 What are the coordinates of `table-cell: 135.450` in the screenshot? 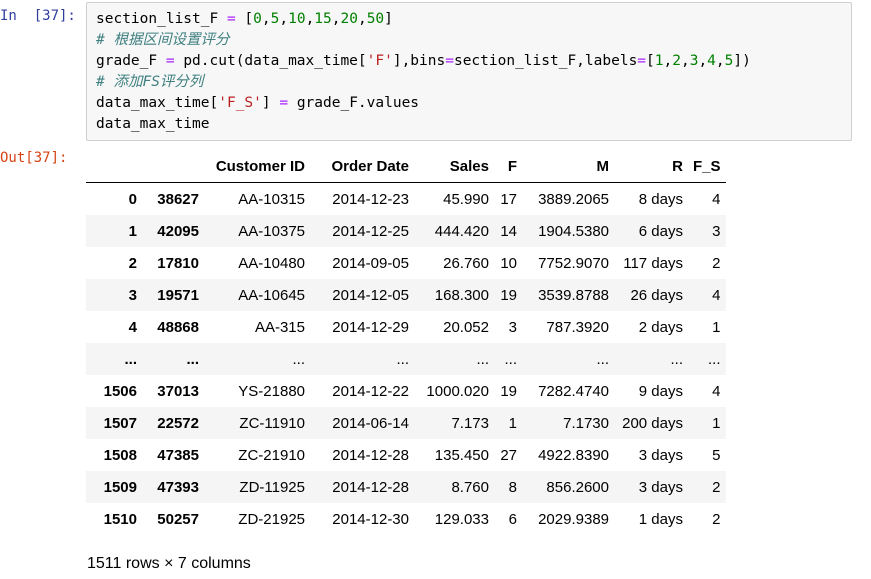 It's located at (461, 455).